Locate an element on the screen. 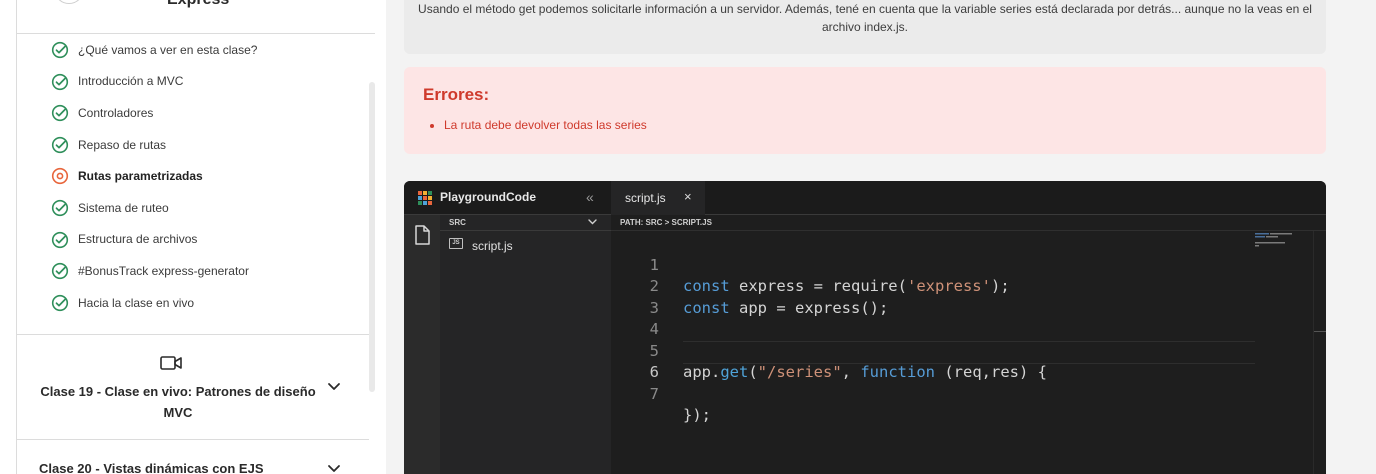  tab-label: script.js is located at coordinates (645, 198).